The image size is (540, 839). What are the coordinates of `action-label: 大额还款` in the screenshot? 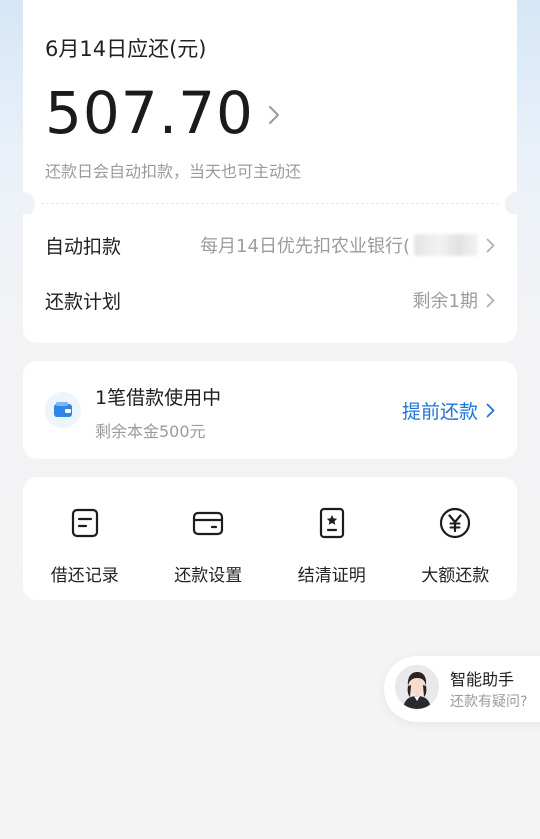 It's located at (455, 576).